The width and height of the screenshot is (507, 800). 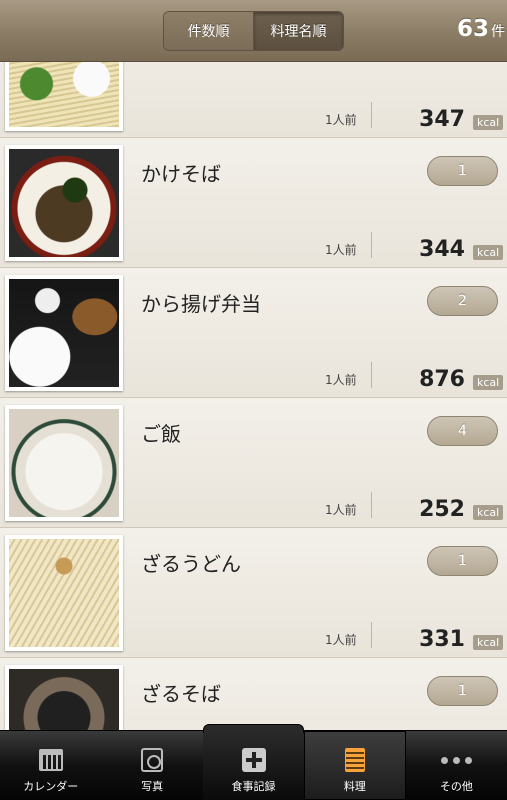 I want to click on calorie-value: 344, so click(x=442, y=249).